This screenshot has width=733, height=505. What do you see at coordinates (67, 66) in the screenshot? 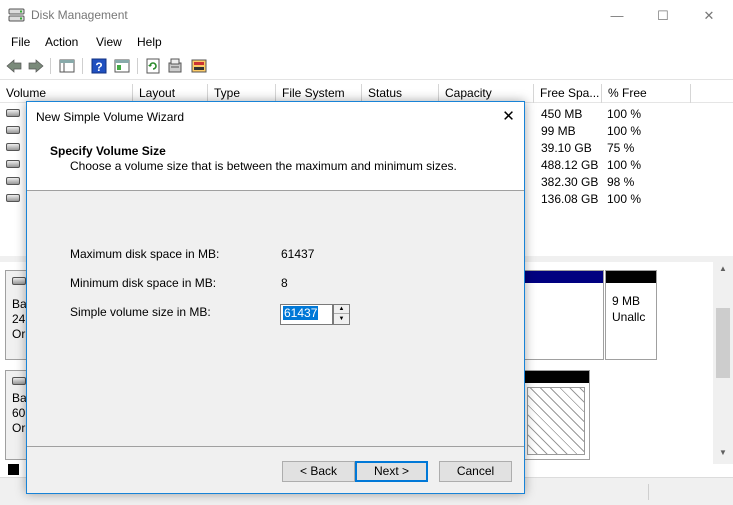
I see `console-tree-icon` at bounding box center [67, 66].